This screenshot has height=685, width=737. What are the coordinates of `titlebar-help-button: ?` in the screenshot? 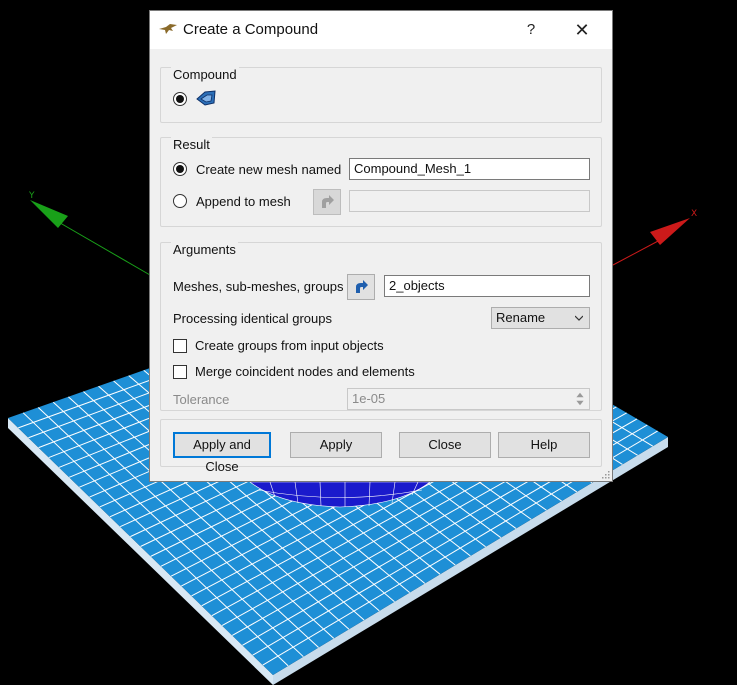 It's located at (531, 30).